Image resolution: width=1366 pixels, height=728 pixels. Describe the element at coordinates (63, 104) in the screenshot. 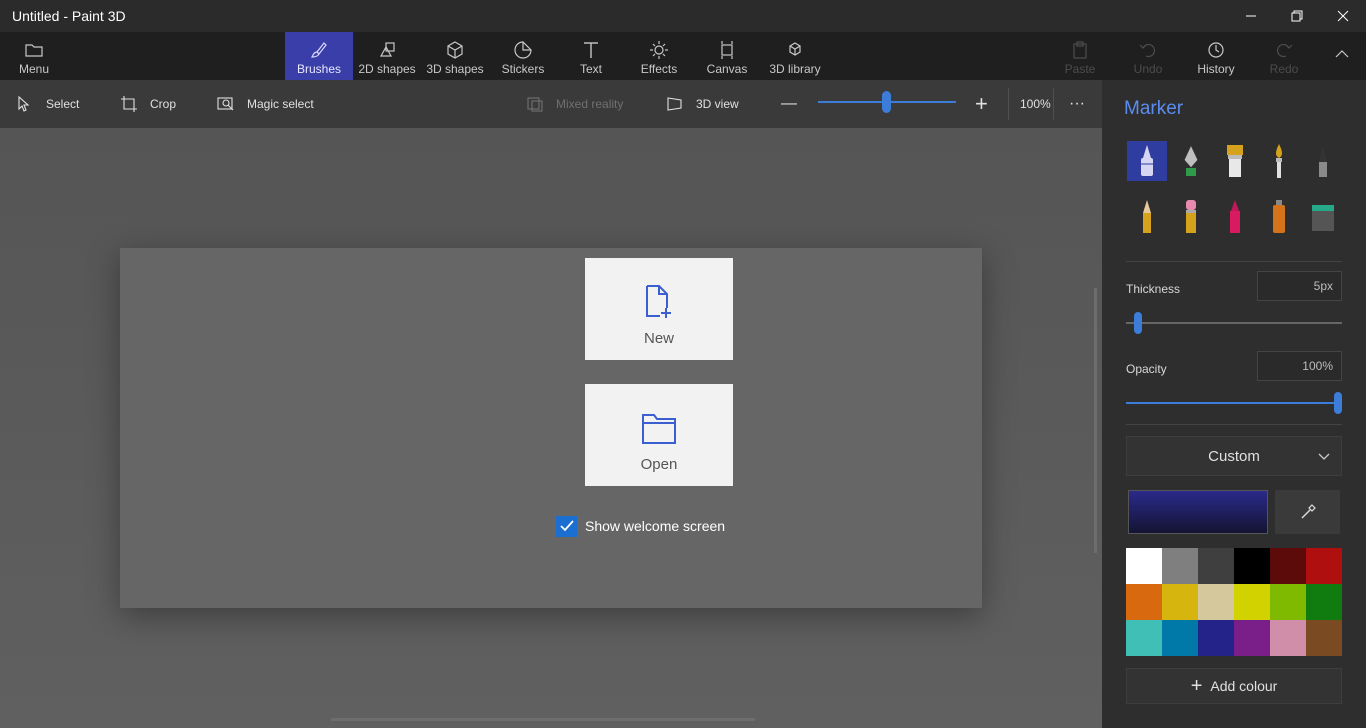

I see `select-label: Select` at that location.